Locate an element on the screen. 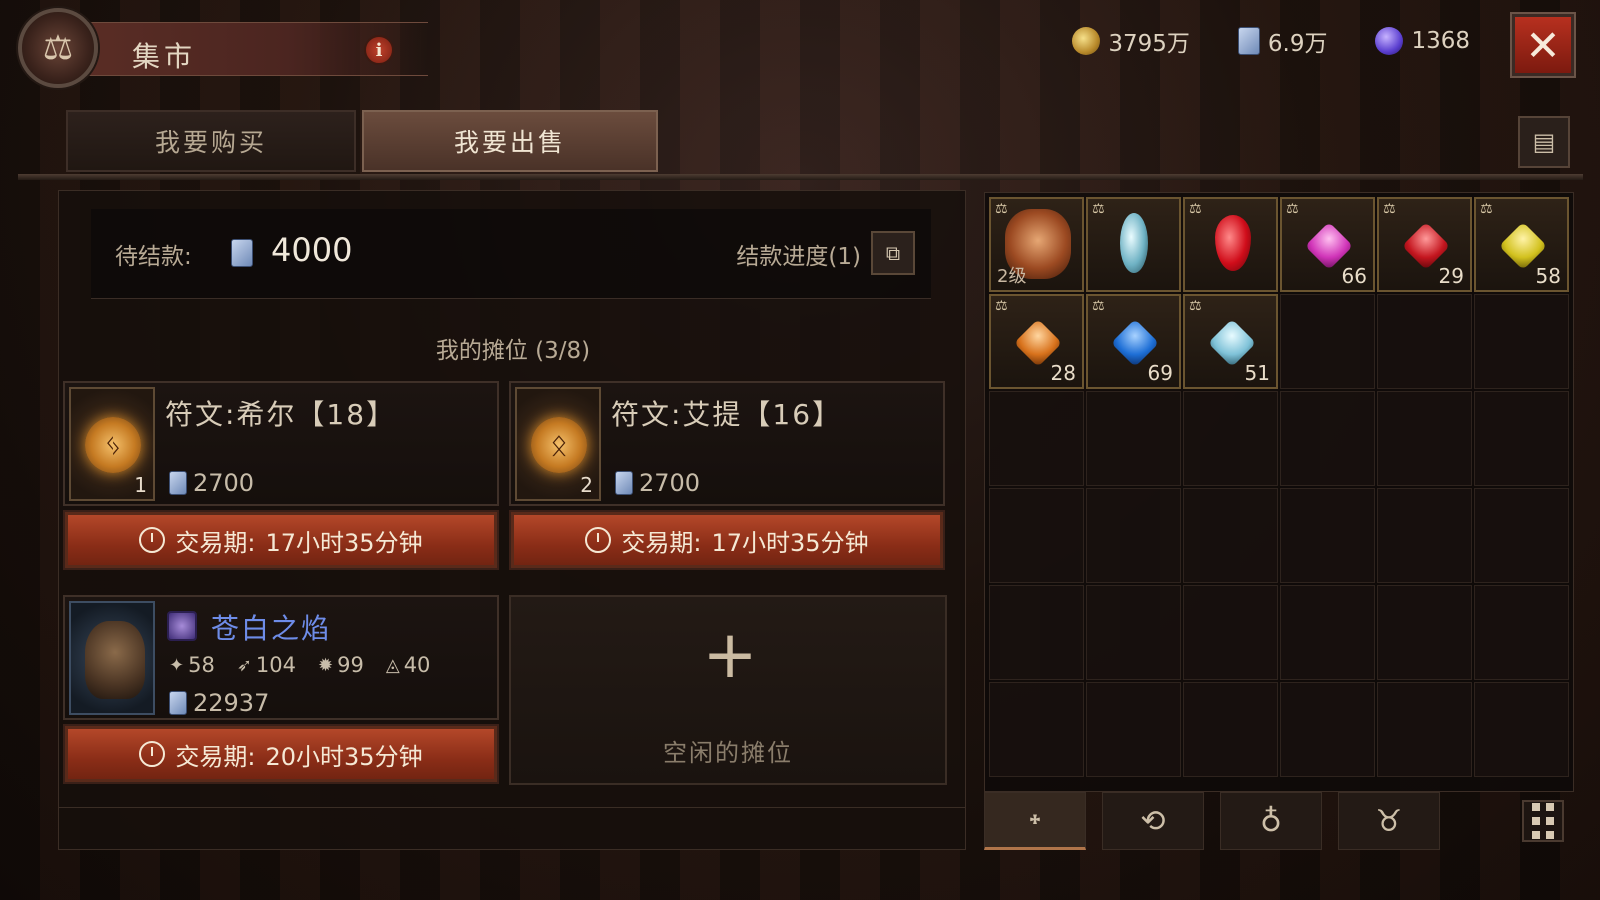  trade-history-button: ▤ is located at coordinates (1544, 142).